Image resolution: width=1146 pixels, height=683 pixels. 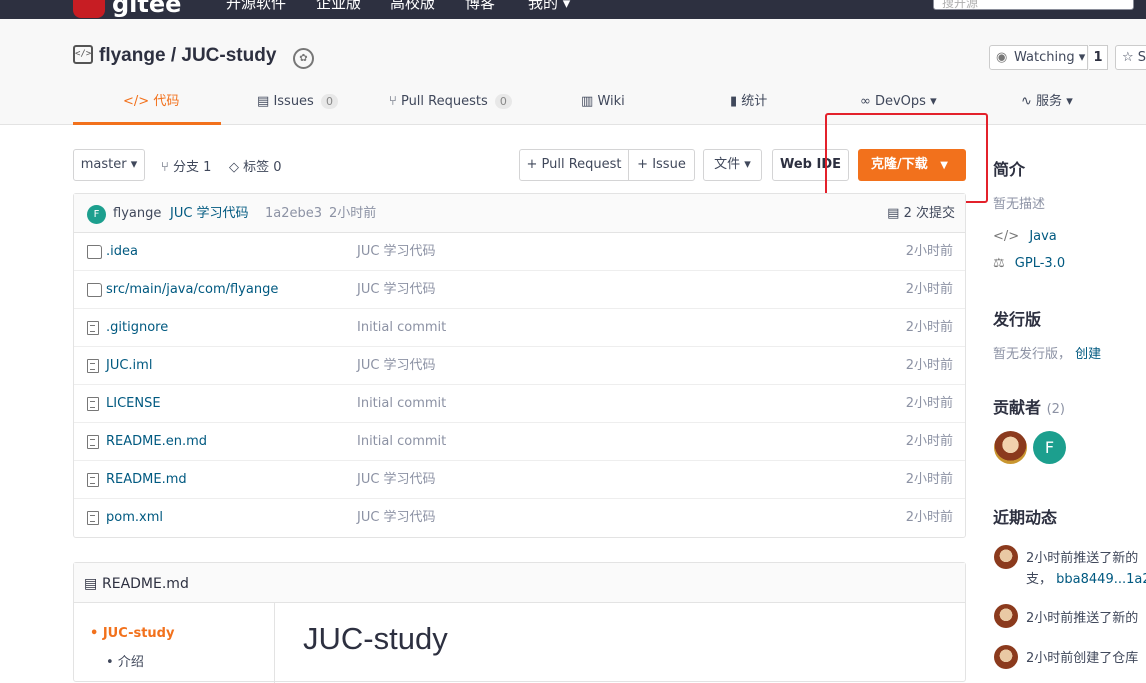 I want to click on repository-icon: </>, so click(x=83, y=54).